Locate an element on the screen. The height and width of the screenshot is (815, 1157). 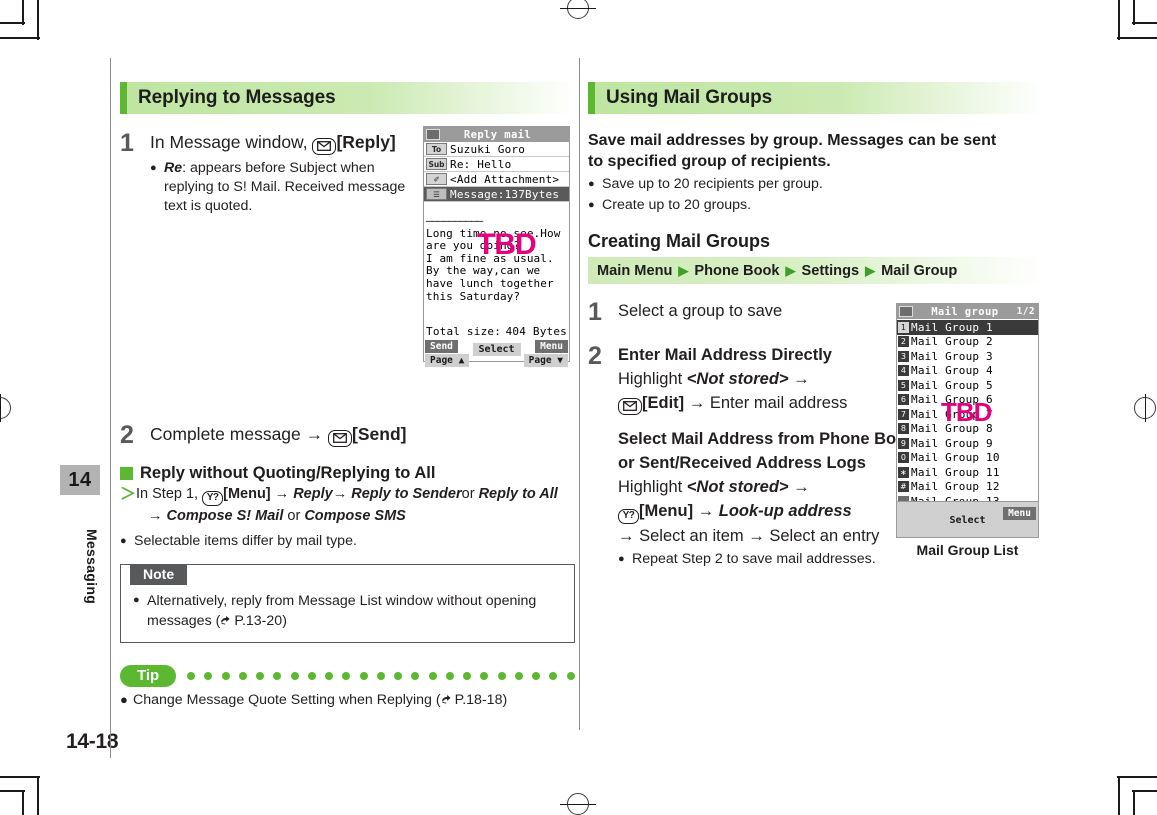
phone-field-to: To Suzuki Goro is located at coordinates (496, 149).